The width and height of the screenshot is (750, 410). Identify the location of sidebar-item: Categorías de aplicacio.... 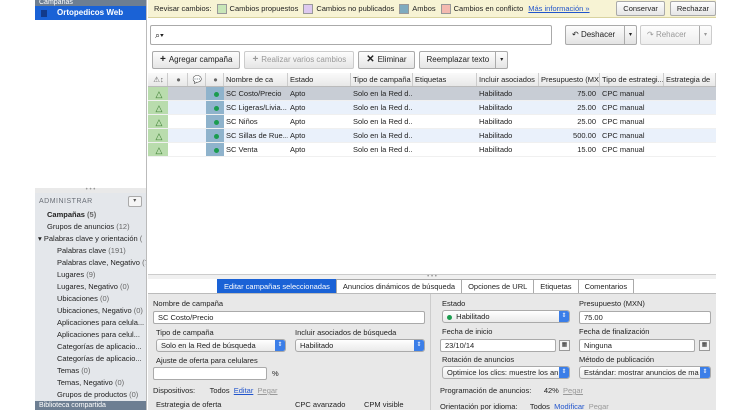
(90, 359).